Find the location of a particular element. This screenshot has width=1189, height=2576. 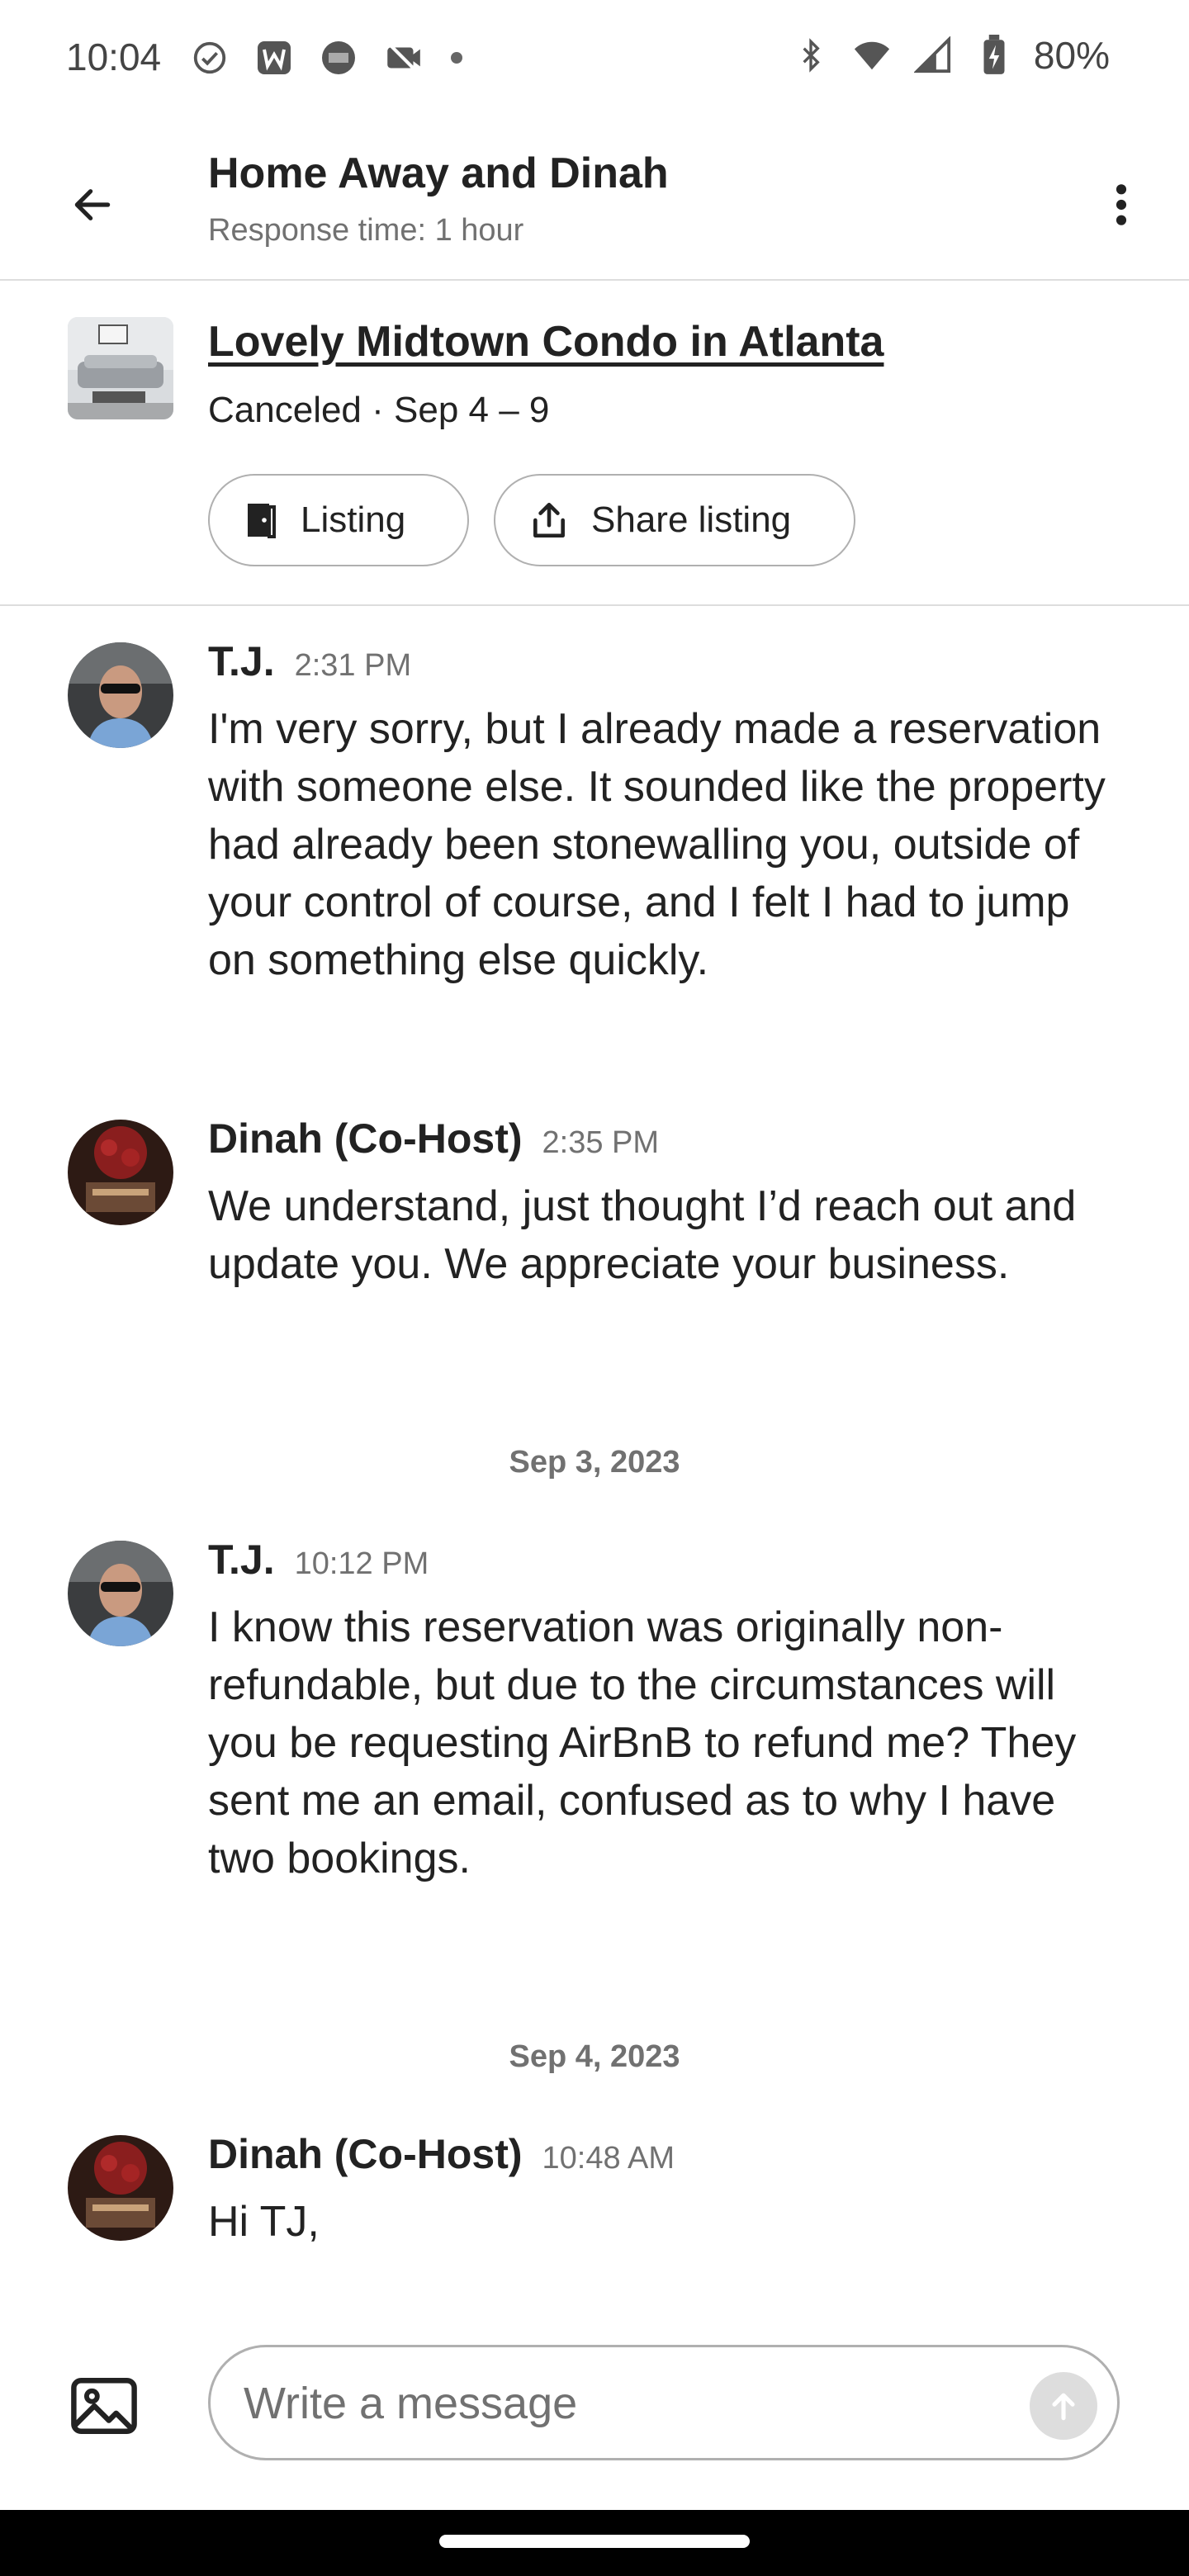

listing-thumbnail is located at coordinates (120, 368).